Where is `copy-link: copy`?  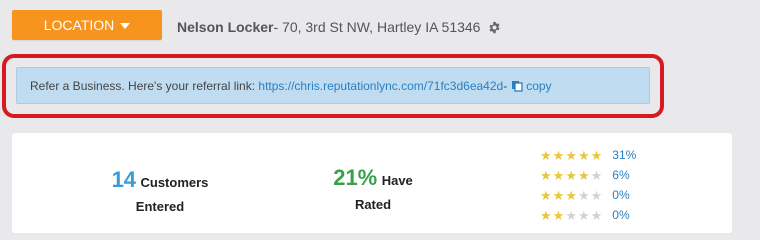
copy-link: copy is located at coordinates (538, 86).